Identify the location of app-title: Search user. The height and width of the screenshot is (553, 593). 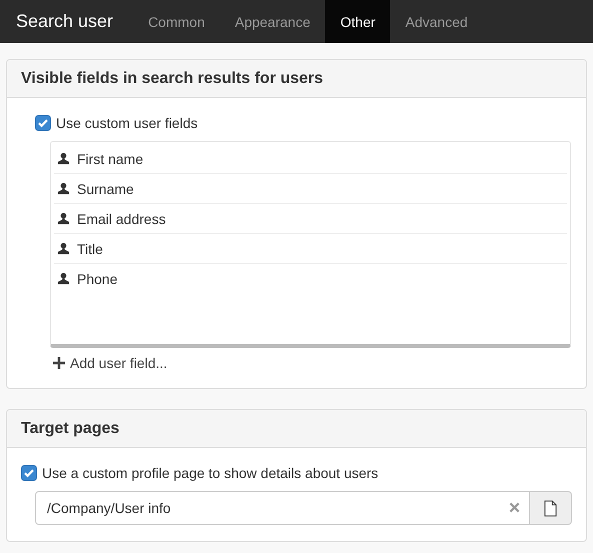
(64, 21).